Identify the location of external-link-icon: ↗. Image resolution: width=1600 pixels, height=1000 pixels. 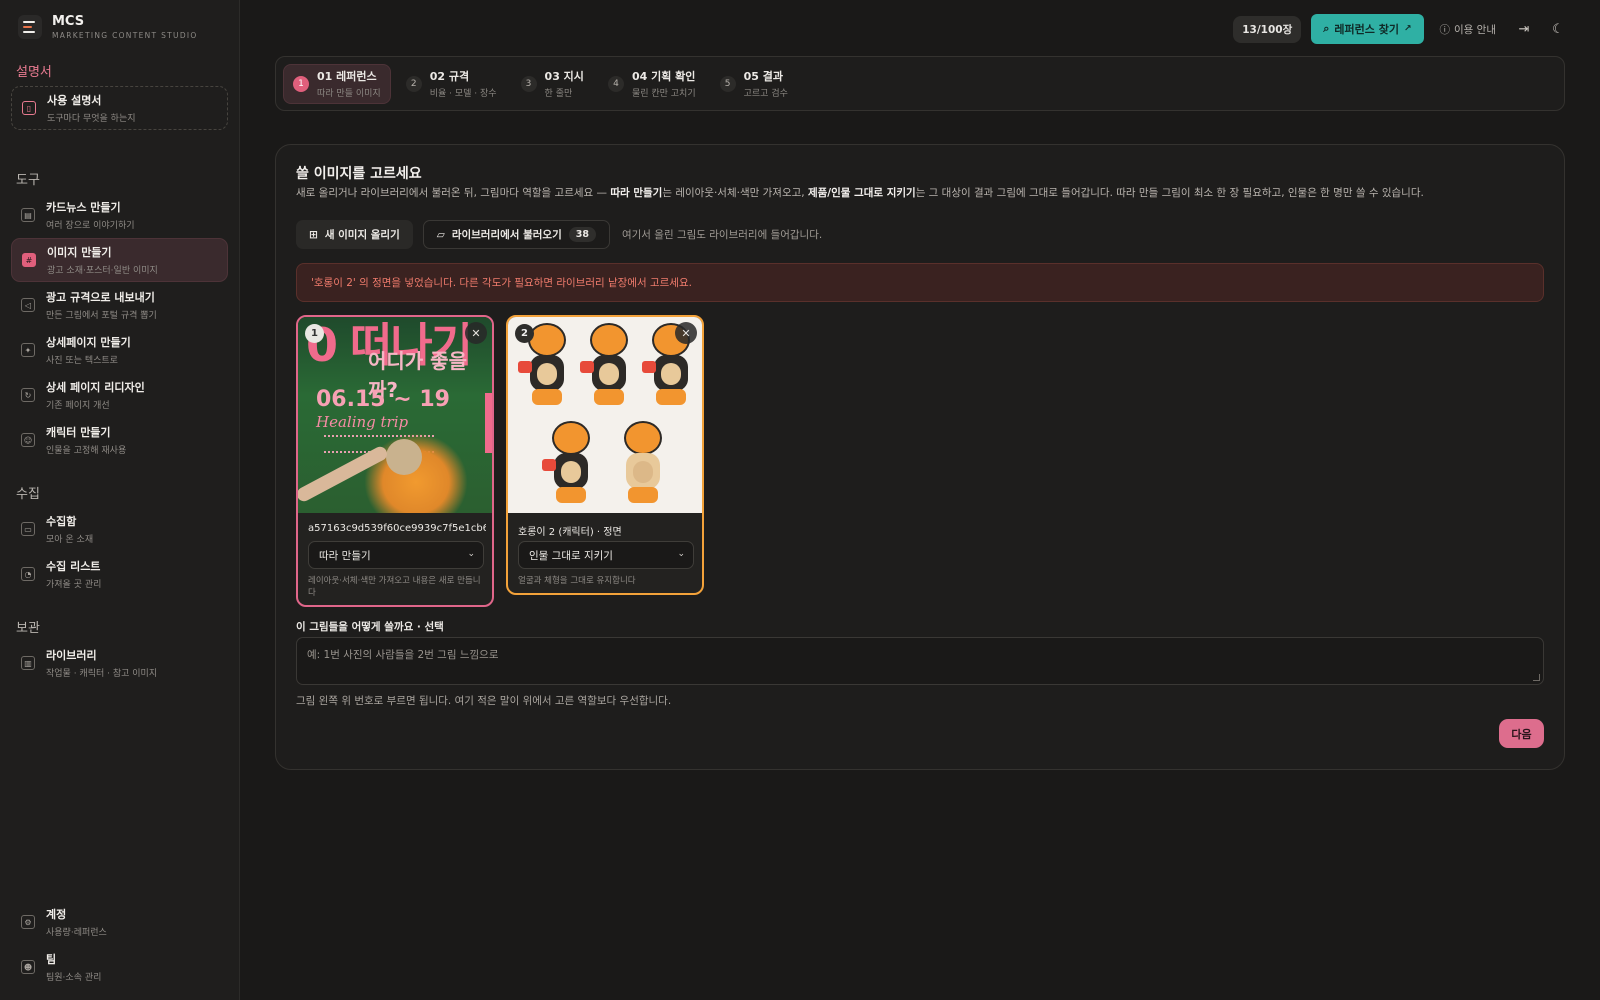
(1407, 29).